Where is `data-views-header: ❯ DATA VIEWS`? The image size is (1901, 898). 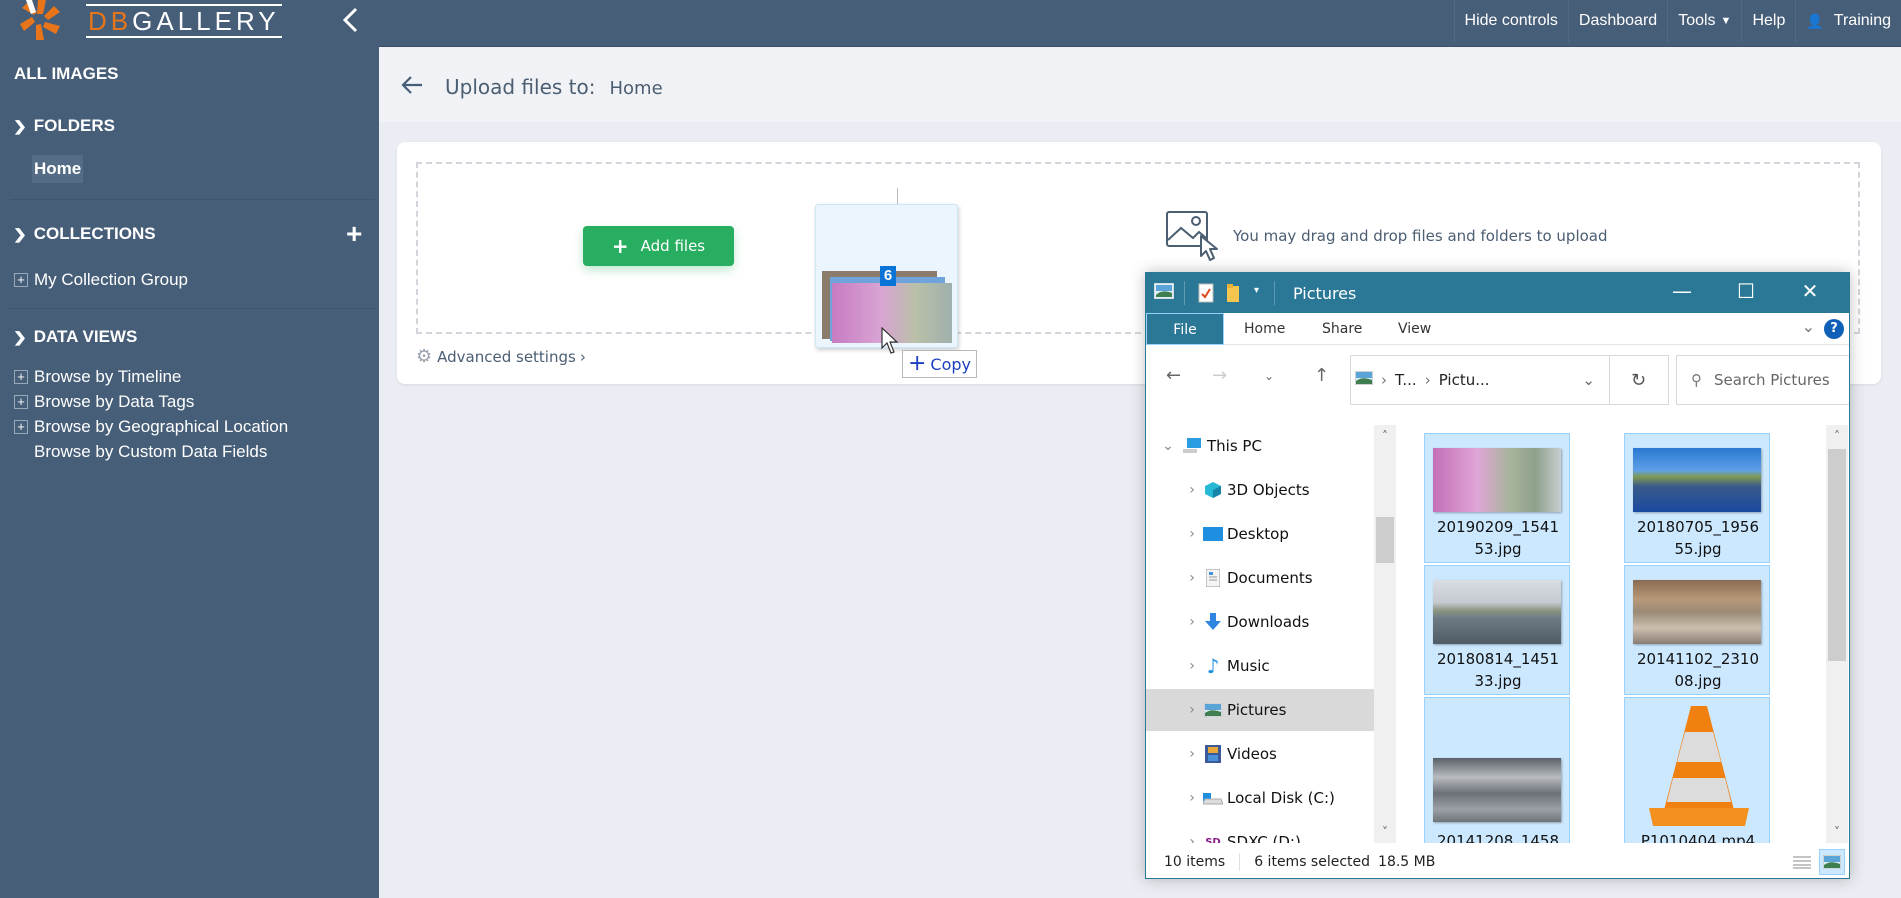 data-views-header: ❯ DATA VIEWS is located at coordinates (75, 337).